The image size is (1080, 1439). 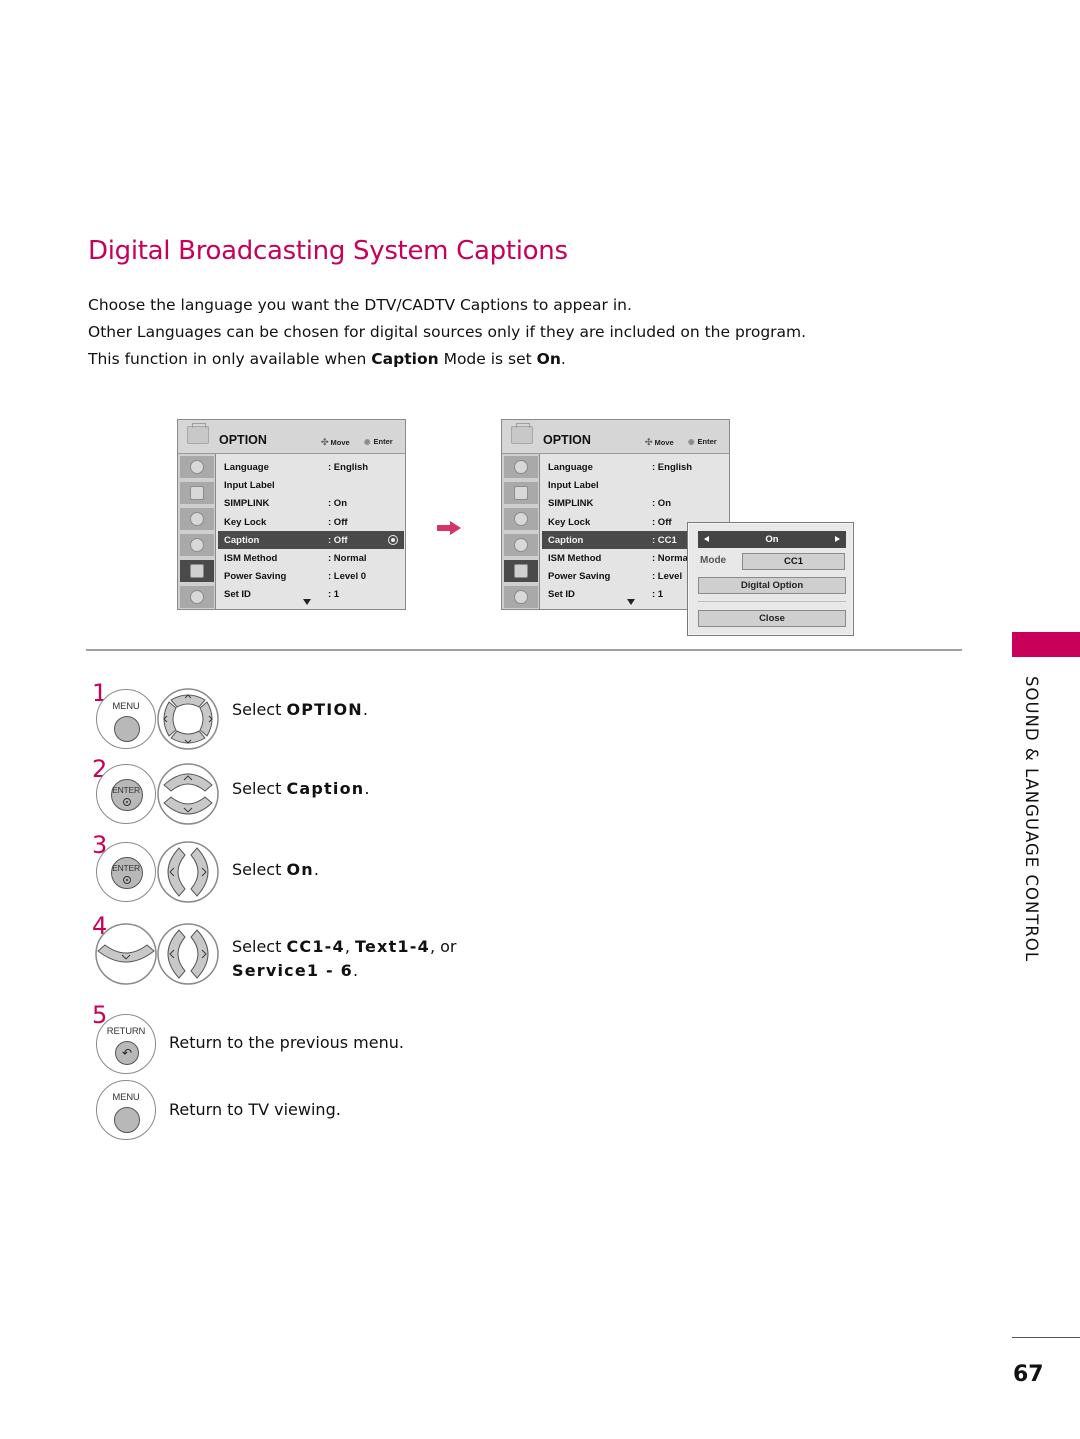 What do you see at coordinates (524, 650) in the screenshot?
I see `section-divider` at bounding box center [524, 650].